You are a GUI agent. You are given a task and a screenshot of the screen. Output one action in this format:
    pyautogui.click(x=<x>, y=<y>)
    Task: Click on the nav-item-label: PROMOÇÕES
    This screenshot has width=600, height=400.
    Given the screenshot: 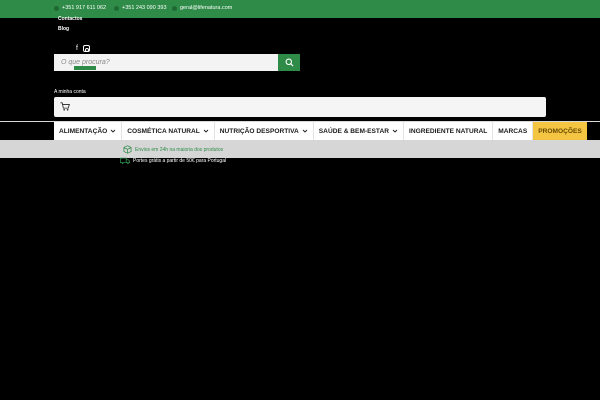 What is the action you would take?
    pyautogui.click(x=560, y=131)
    